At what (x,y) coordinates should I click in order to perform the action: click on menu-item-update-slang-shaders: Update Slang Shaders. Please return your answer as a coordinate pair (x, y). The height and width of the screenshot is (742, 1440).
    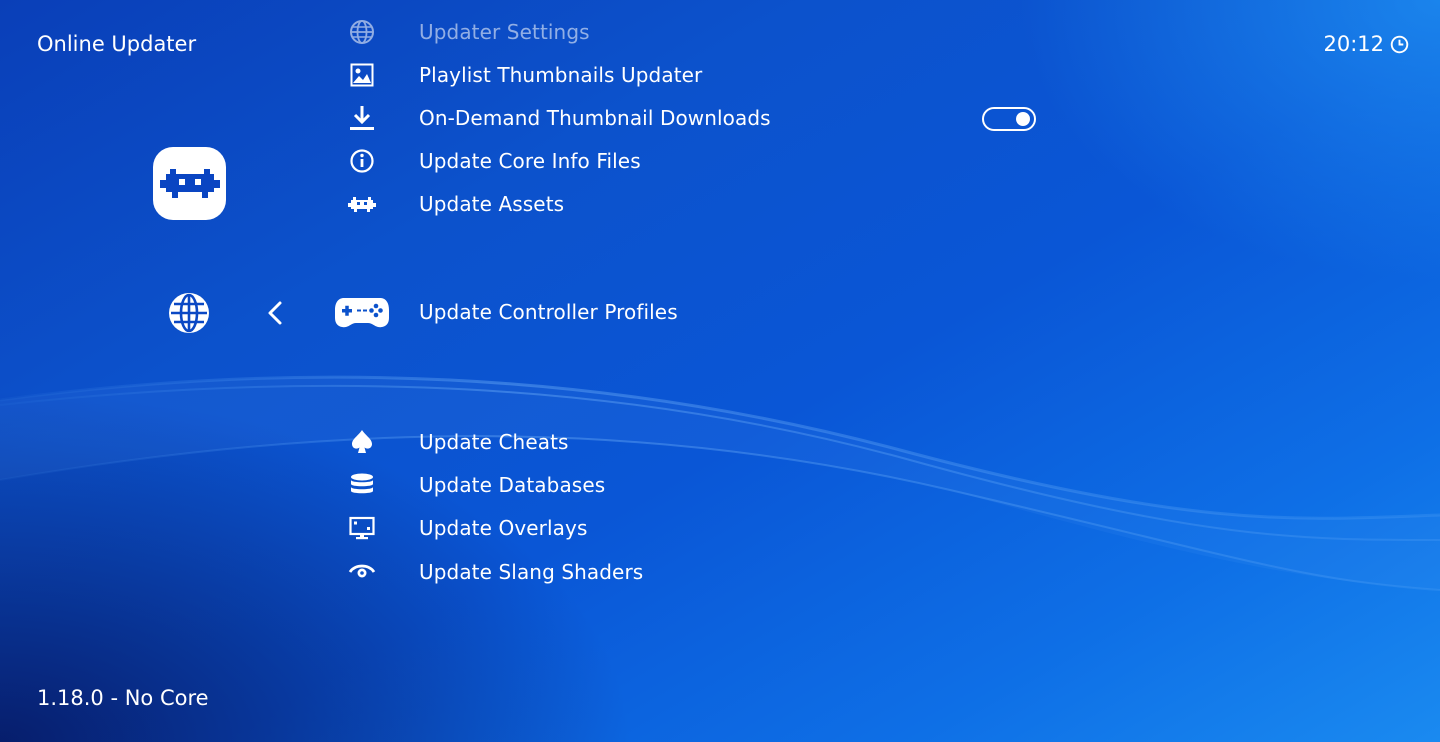
    Looking at the image, I should click on (690, 572).